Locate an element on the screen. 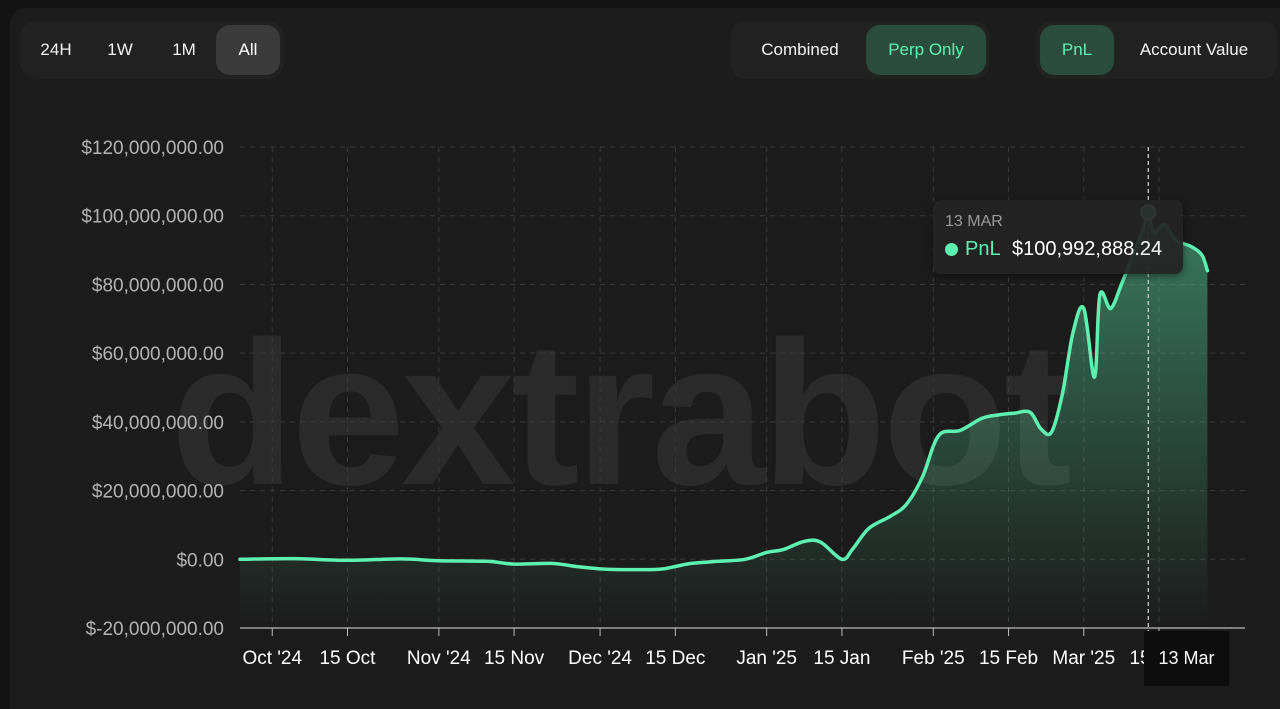  x-tick-label: 15 Jan is located at coordinates (841, 658).